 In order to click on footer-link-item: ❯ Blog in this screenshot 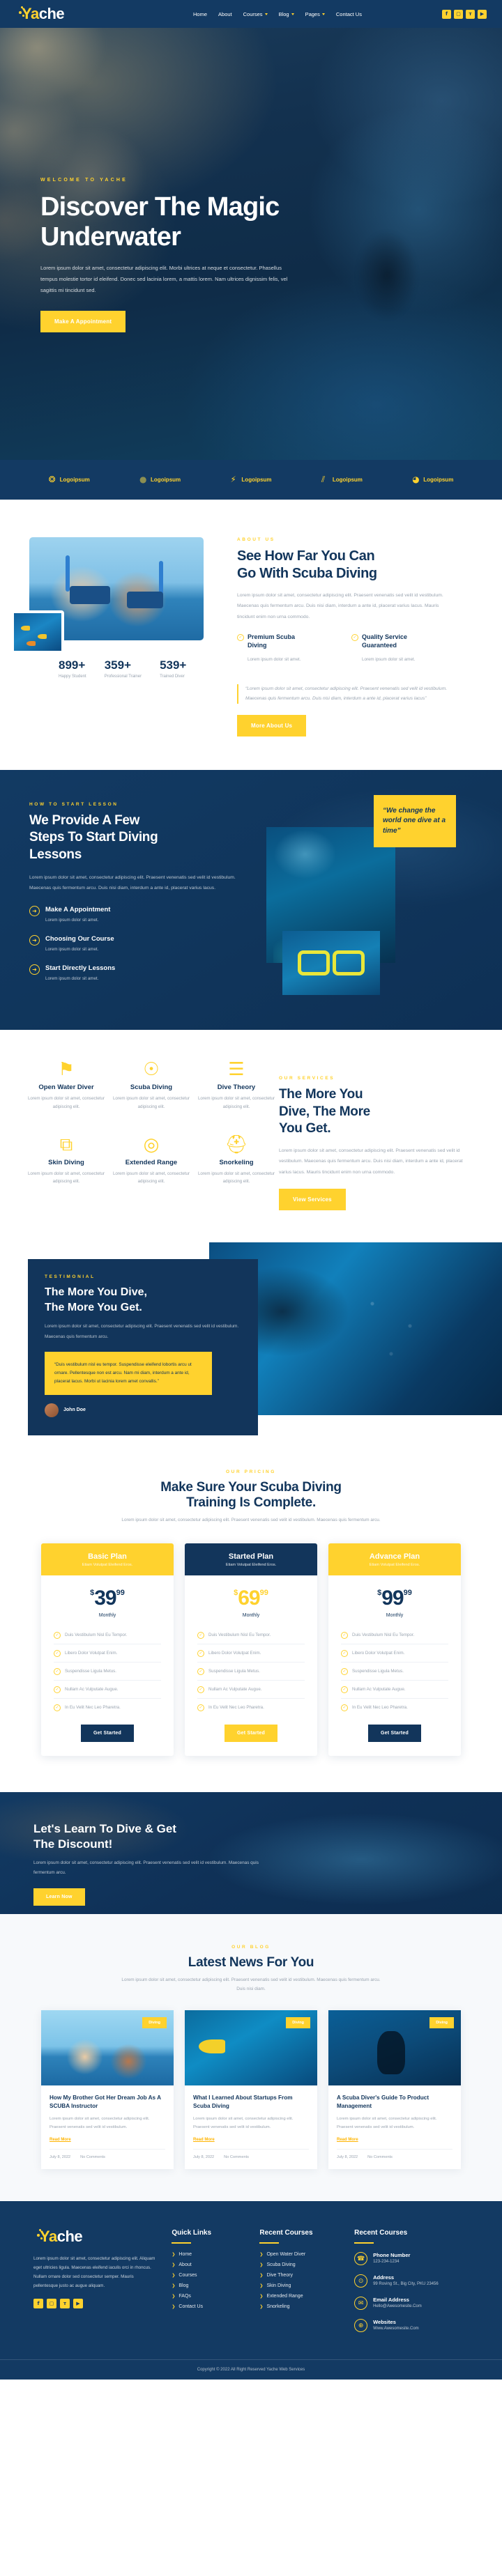, I will do `click(208, 2285)`.